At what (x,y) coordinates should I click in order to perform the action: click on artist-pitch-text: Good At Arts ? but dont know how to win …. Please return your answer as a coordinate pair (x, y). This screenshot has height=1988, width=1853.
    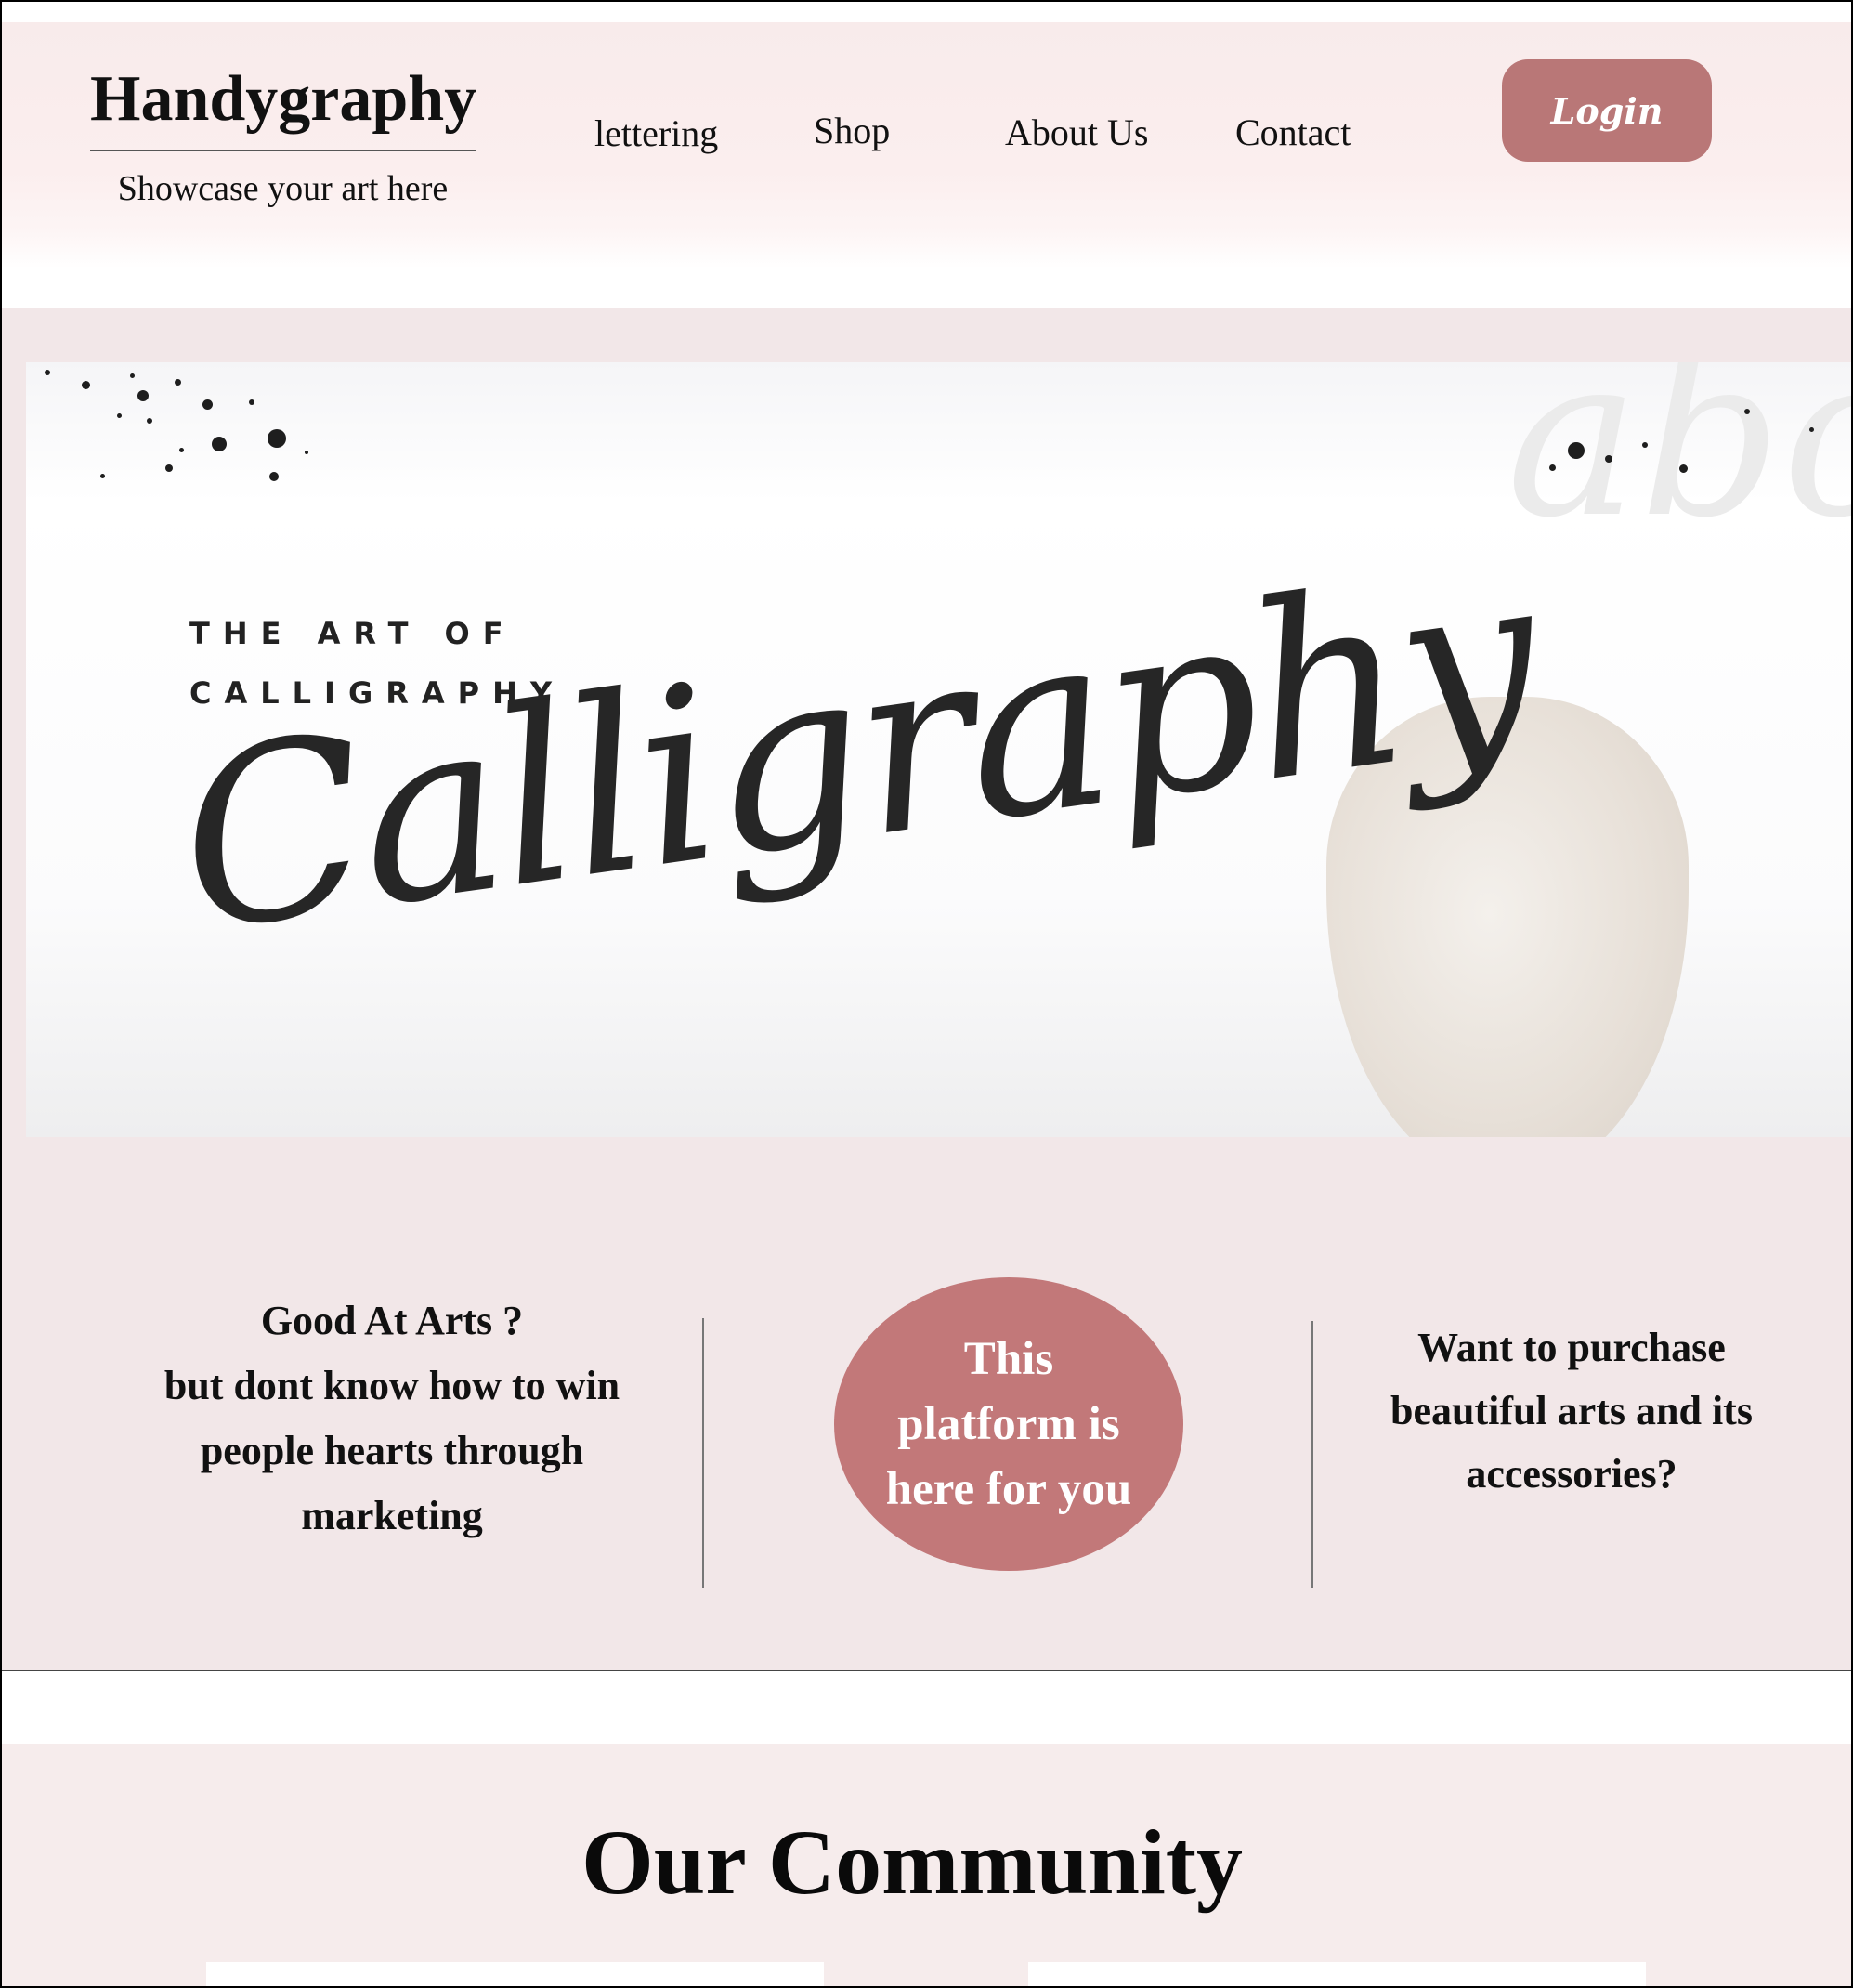
    Looking at the image, I should click on (392, 1418).